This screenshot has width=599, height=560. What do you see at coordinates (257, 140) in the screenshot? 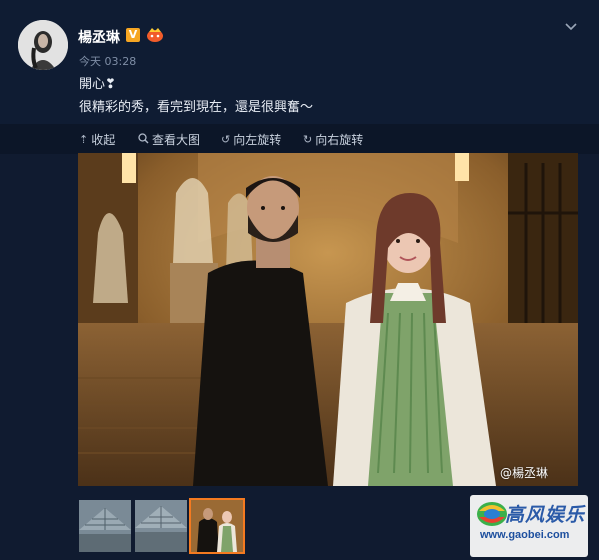
I see `rotate-left-label: 向左旋转` at bounding box center [257, 140].